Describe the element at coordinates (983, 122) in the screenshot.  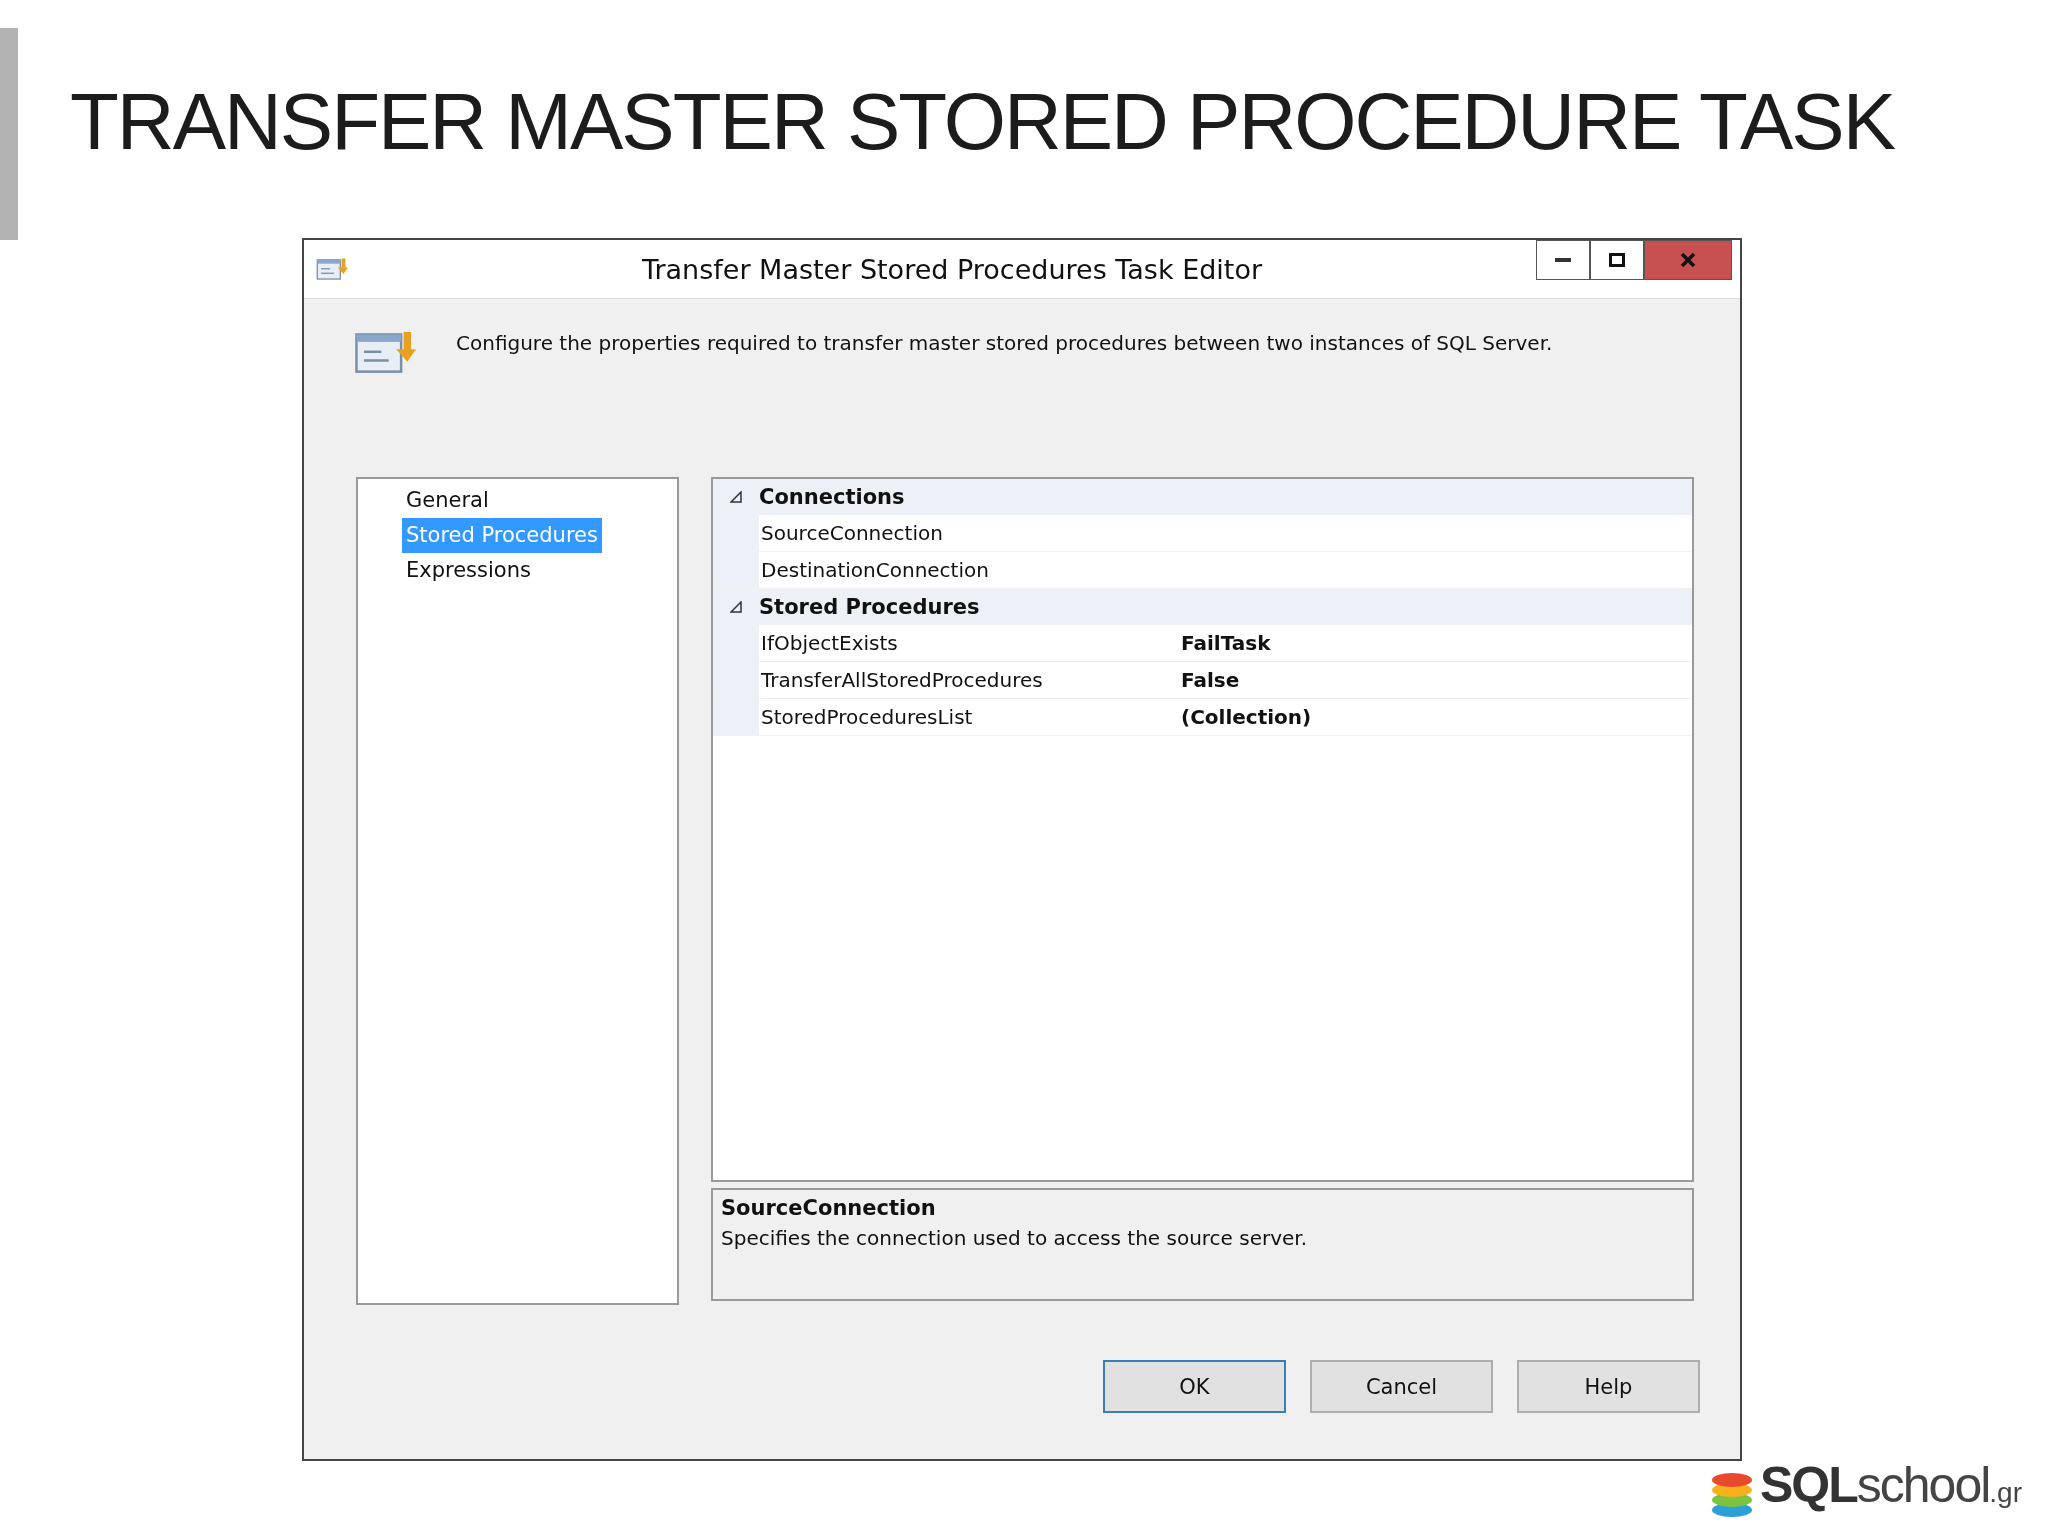
I see `slide-title: TRANSFER MASTER STORED PROCEDURE TASK` at that location.